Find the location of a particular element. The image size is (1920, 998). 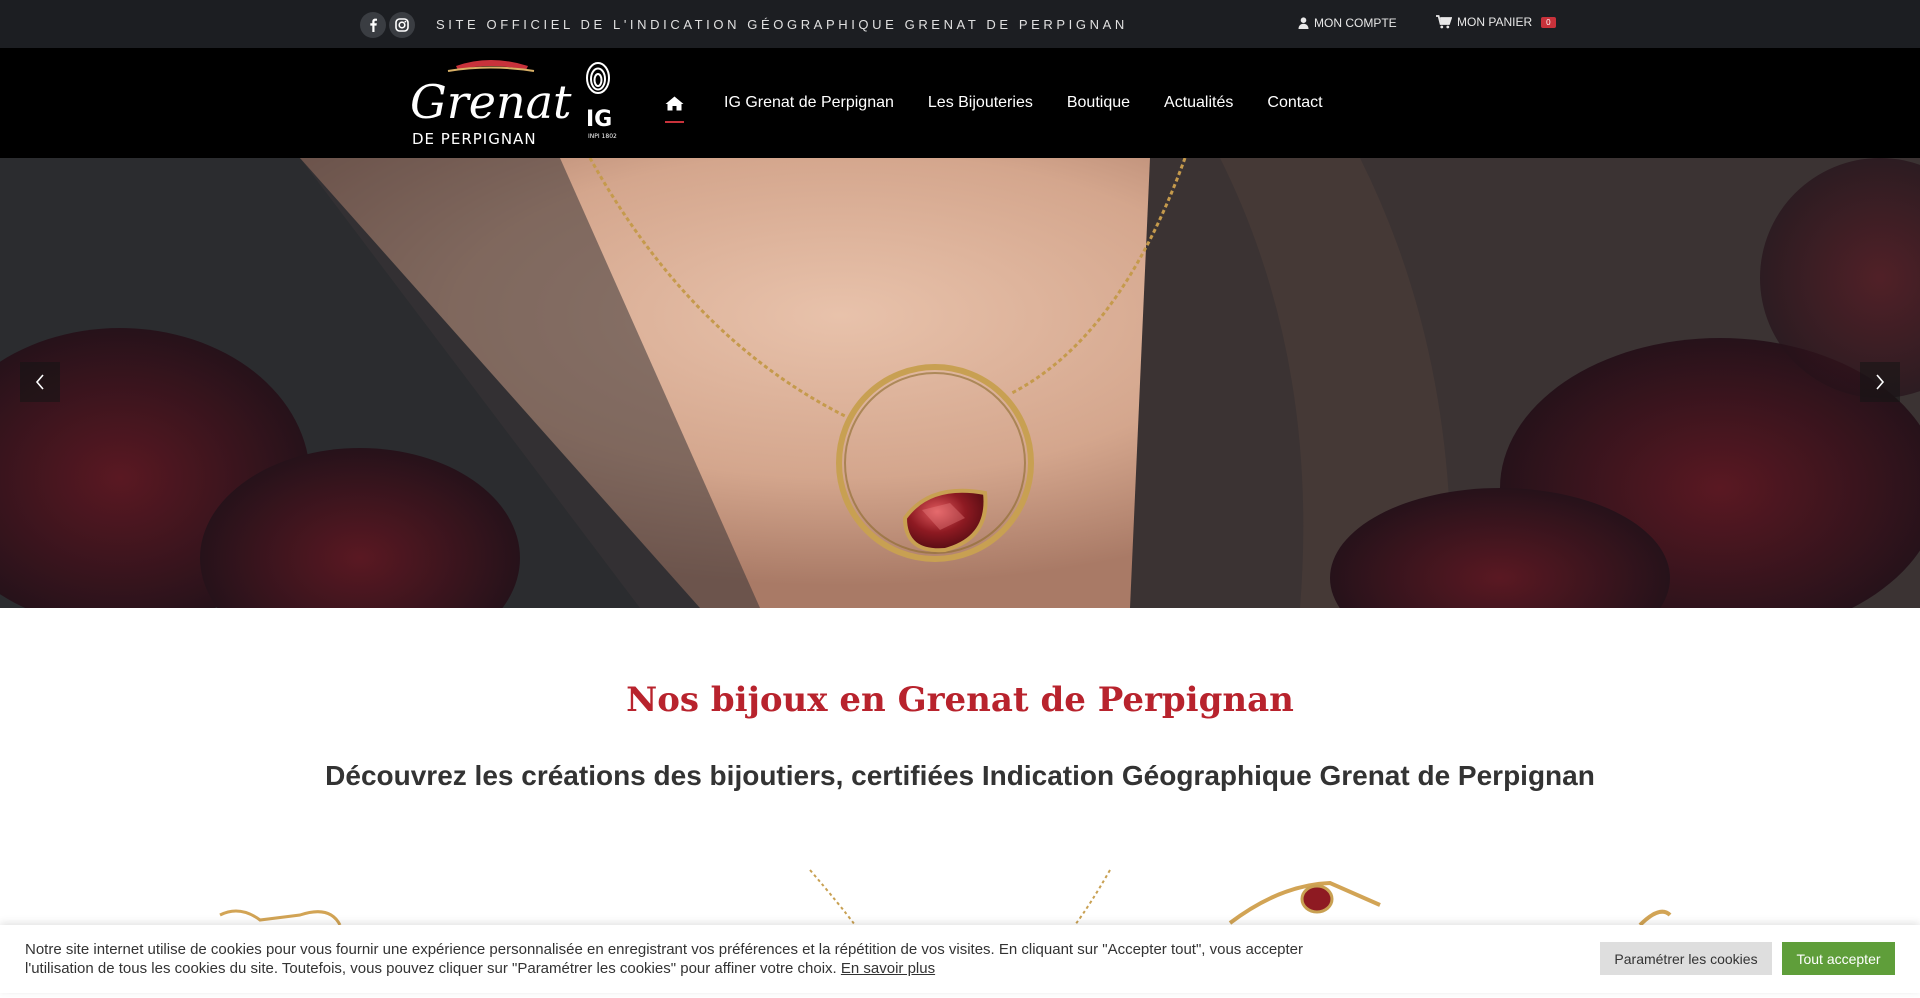

home-icon is located at coordinates (674, 103).